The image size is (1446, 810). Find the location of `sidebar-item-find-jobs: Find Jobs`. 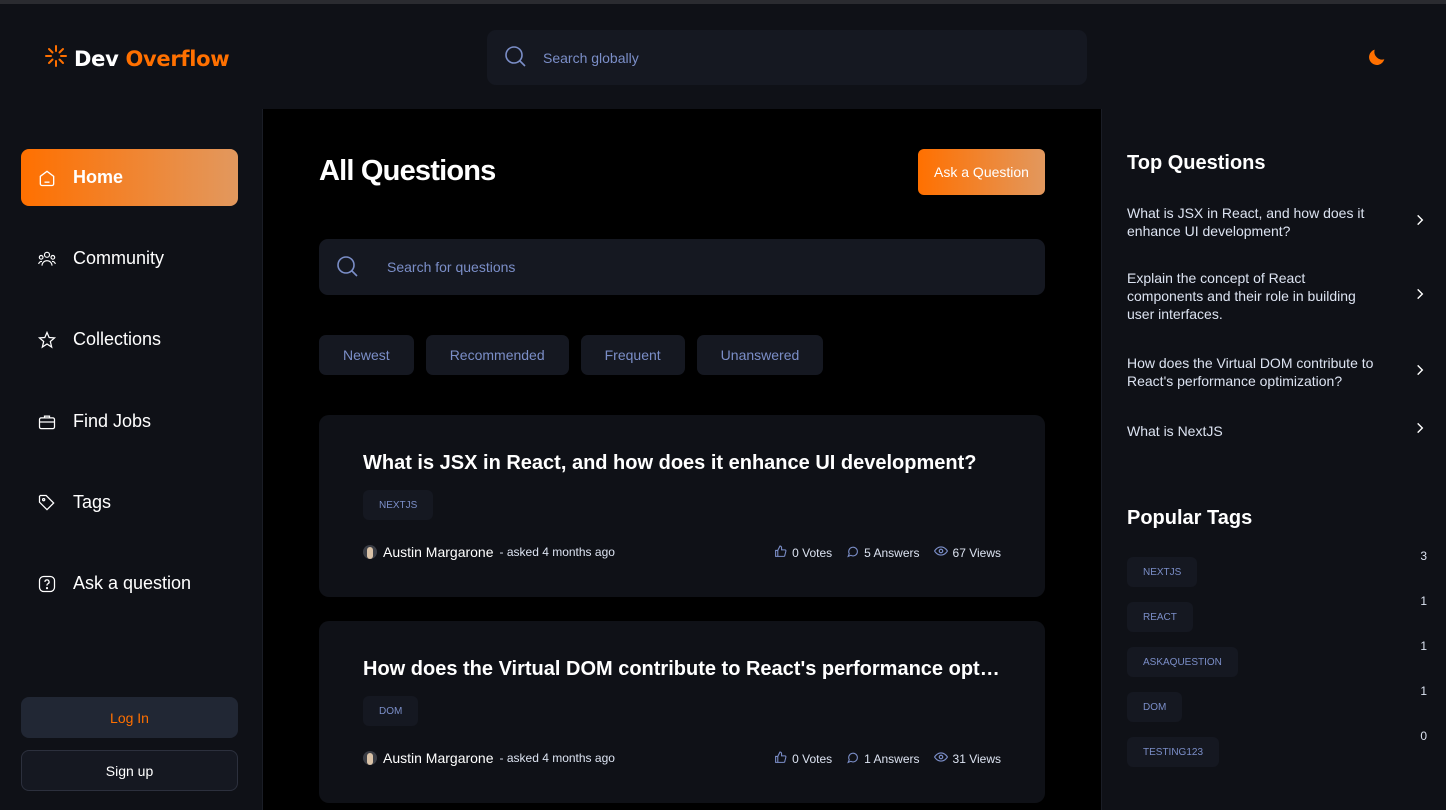

sidebar-item-find-jobs: Find Jobs is located at coordinates (129, 421).